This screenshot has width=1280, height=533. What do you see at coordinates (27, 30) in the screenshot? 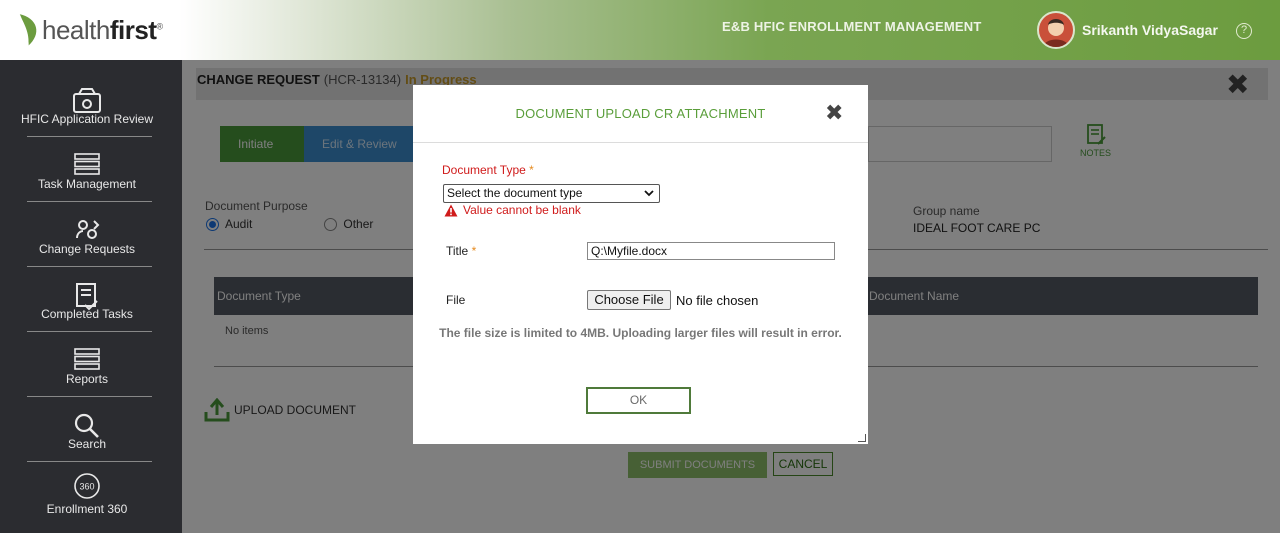
I see `leaf-logo-icon` at bounding box center [27, 30].